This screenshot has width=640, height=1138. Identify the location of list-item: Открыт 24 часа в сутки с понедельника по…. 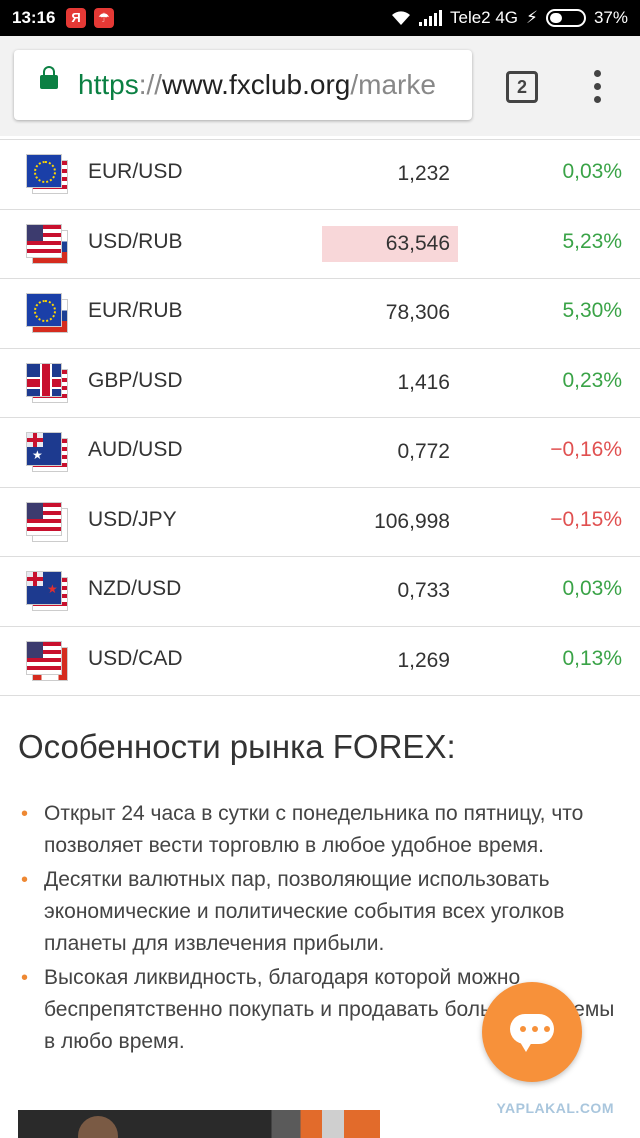
(323, 830).